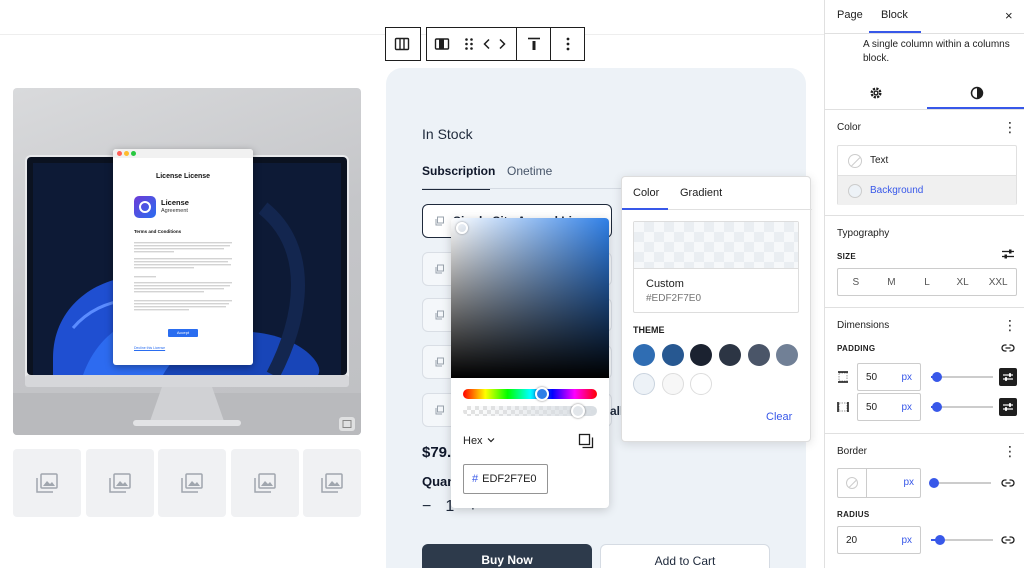 This screenshot has width=1024, height=568. Describe the element at coordinates (927, 160) in the screenshot. I see `text-color-item: Text` at that location.